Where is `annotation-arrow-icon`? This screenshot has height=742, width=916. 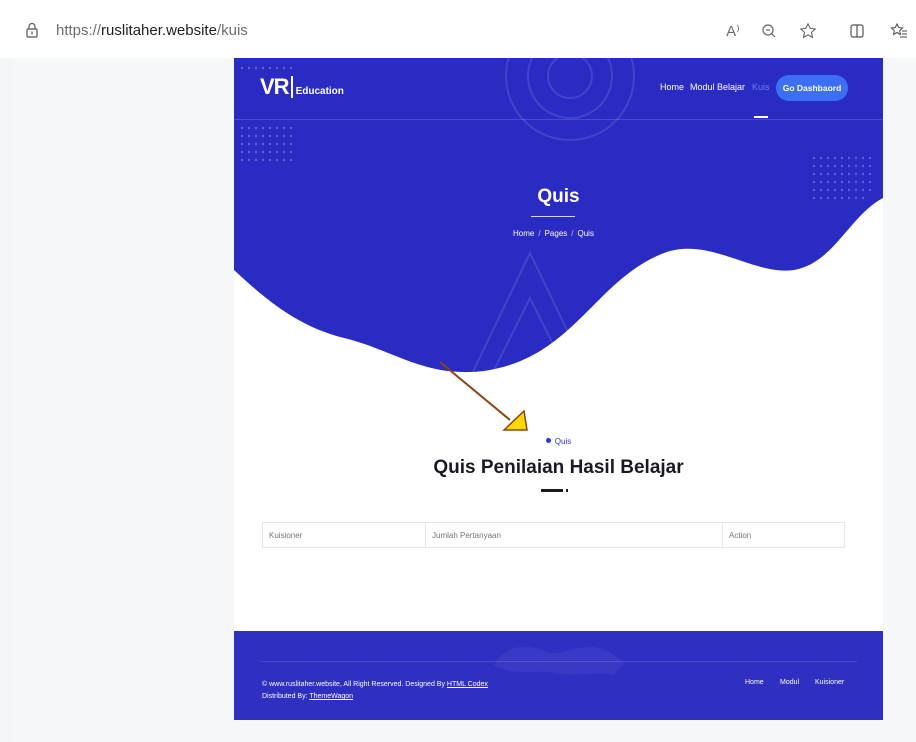
annotation-arrow-icon is located at coordinates (483, 396).